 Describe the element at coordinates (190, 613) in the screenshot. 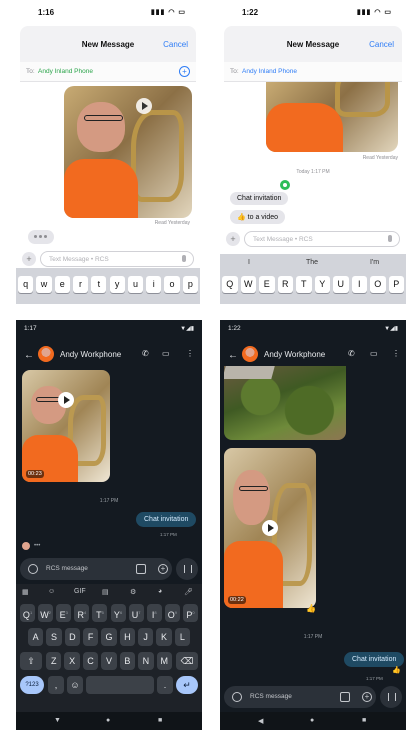

I see `key-p: P0` at that location.